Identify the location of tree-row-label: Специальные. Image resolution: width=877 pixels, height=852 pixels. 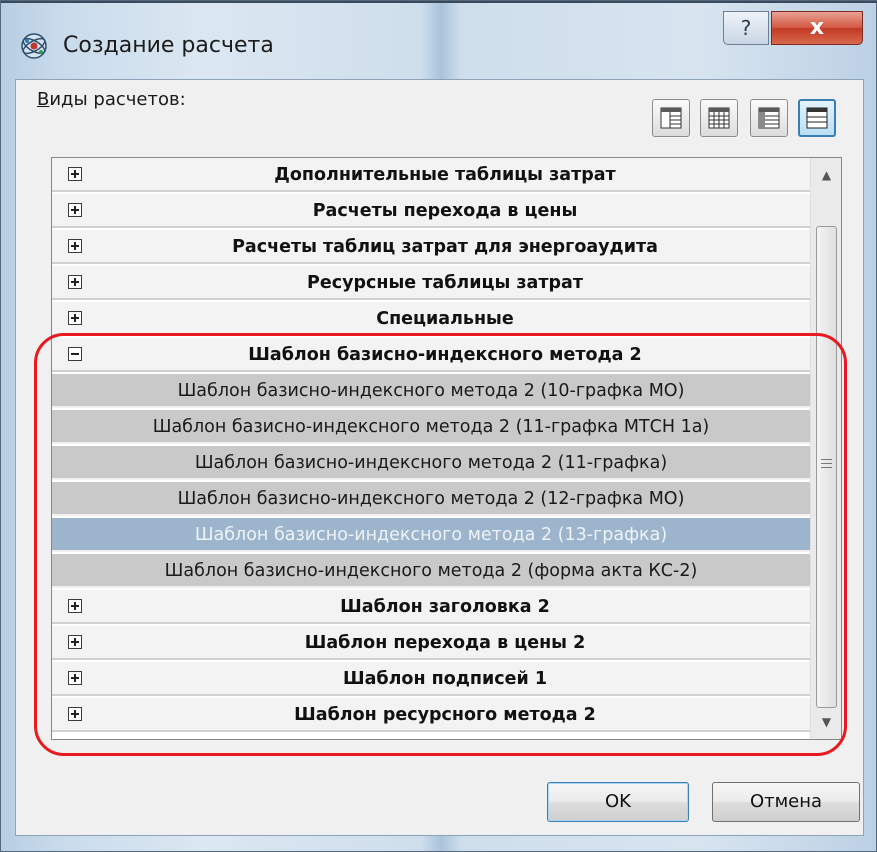
(445, 319).